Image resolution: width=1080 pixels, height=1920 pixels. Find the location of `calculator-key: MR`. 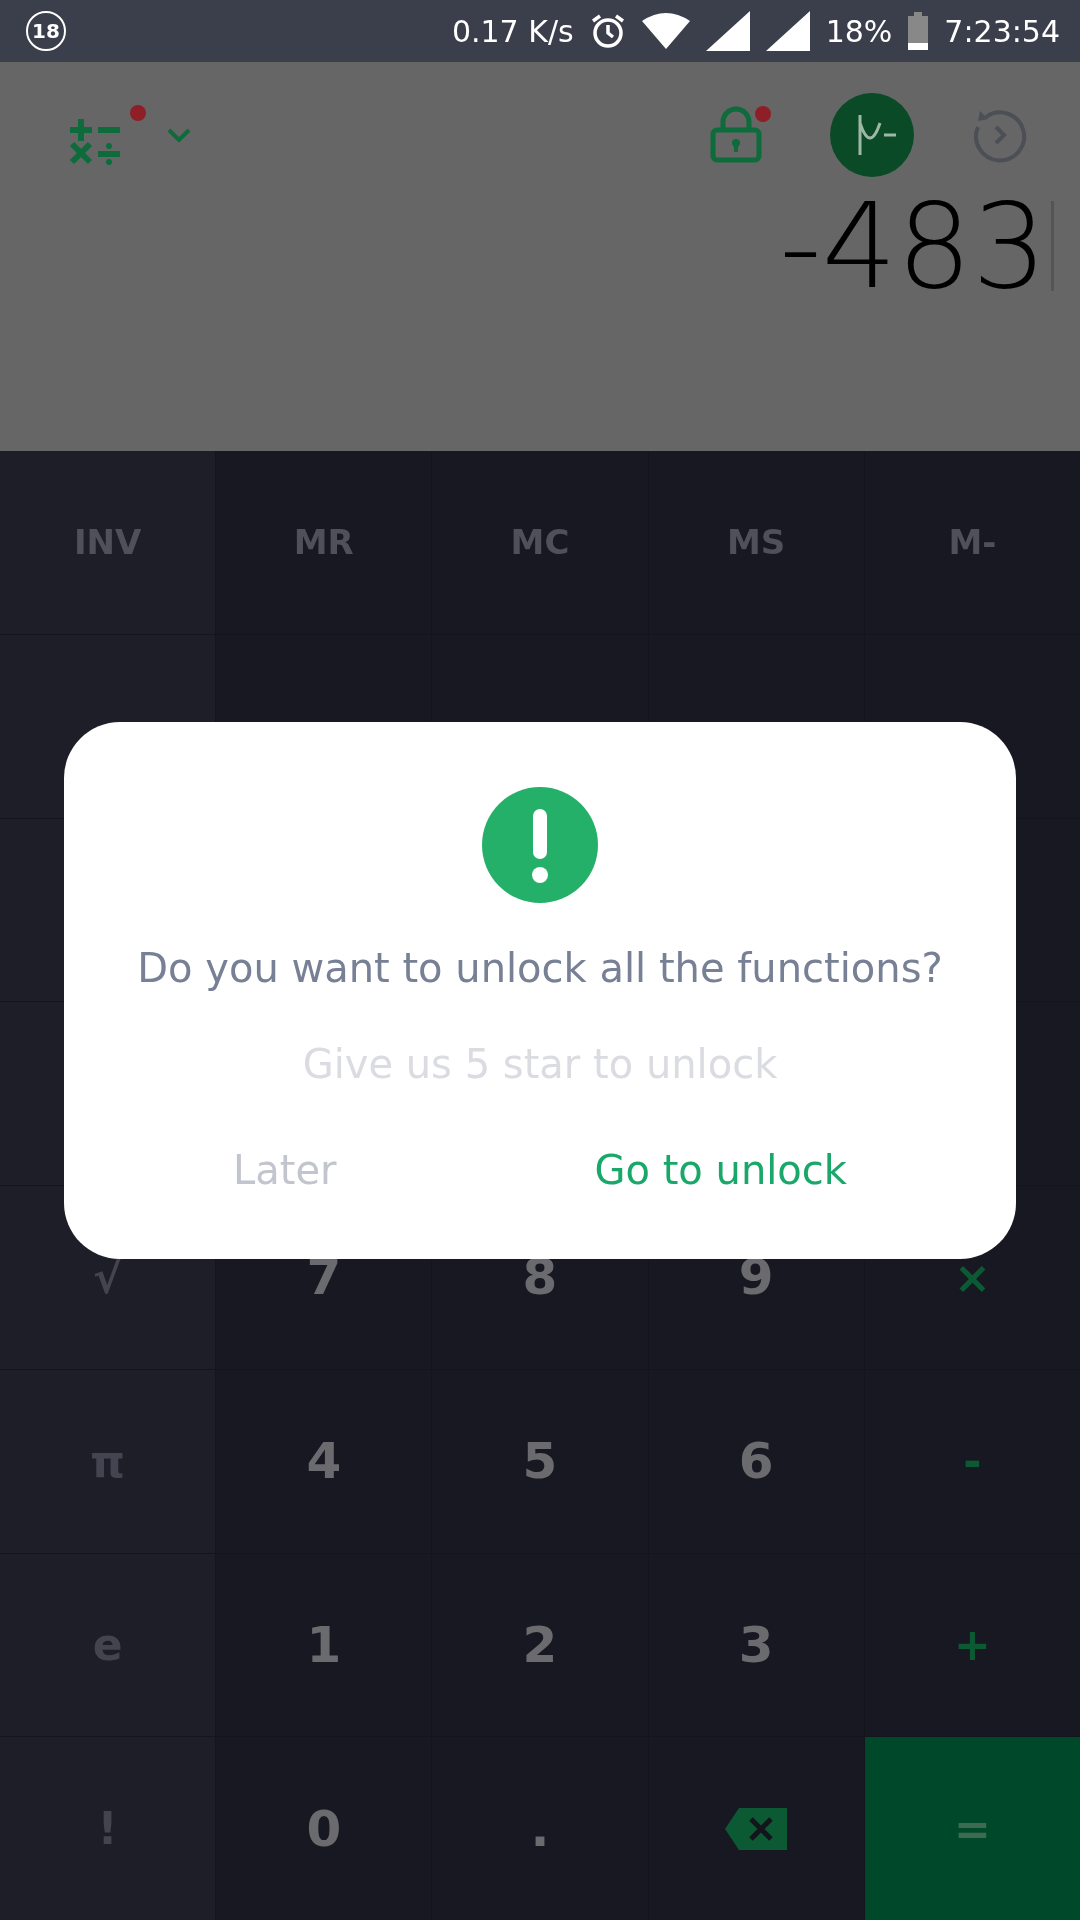

calculator-key: MR is located at coordinates (324, 542).